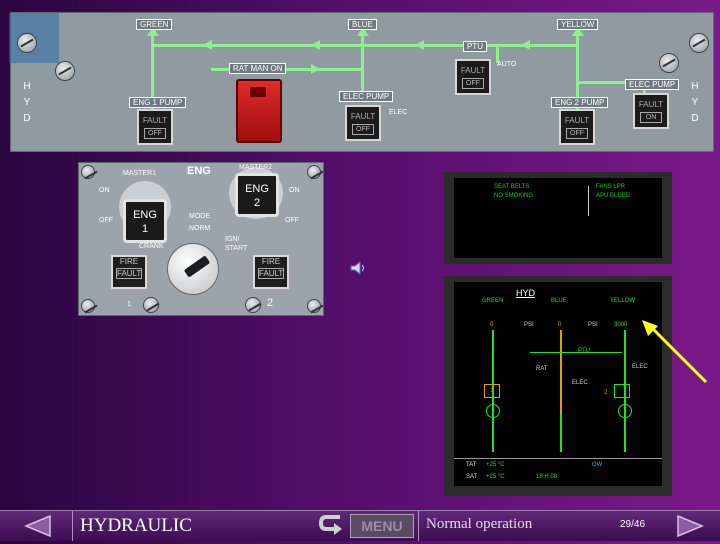 Image resolution: width=720 pixels, height=544 pixels. What do you see at coordinates (151, 246) in the screenshot?
I see `crank-label: CRANK` at bounding box center [151, 246].